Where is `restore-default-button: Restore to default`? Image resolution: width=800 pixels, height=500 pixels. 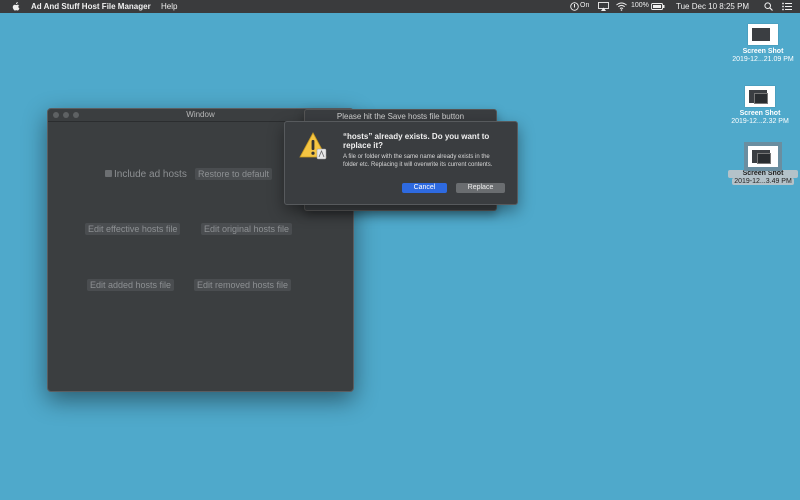 restore-default-button: Restore to default is located at coordinates (234, 174).